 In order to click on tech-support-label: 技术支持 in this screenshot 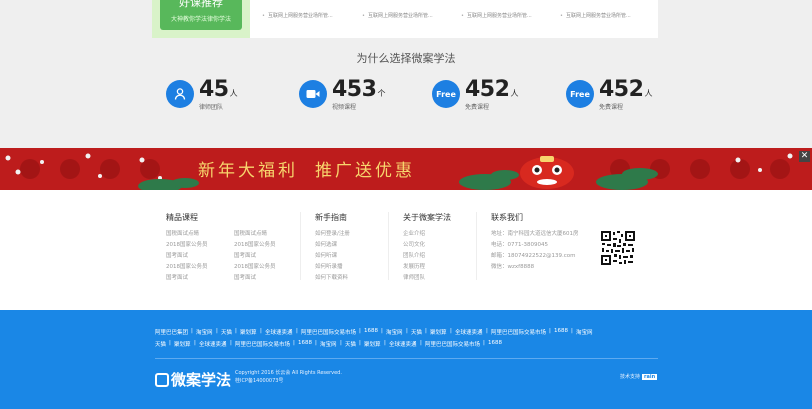, I will do `click(630, 377)`.